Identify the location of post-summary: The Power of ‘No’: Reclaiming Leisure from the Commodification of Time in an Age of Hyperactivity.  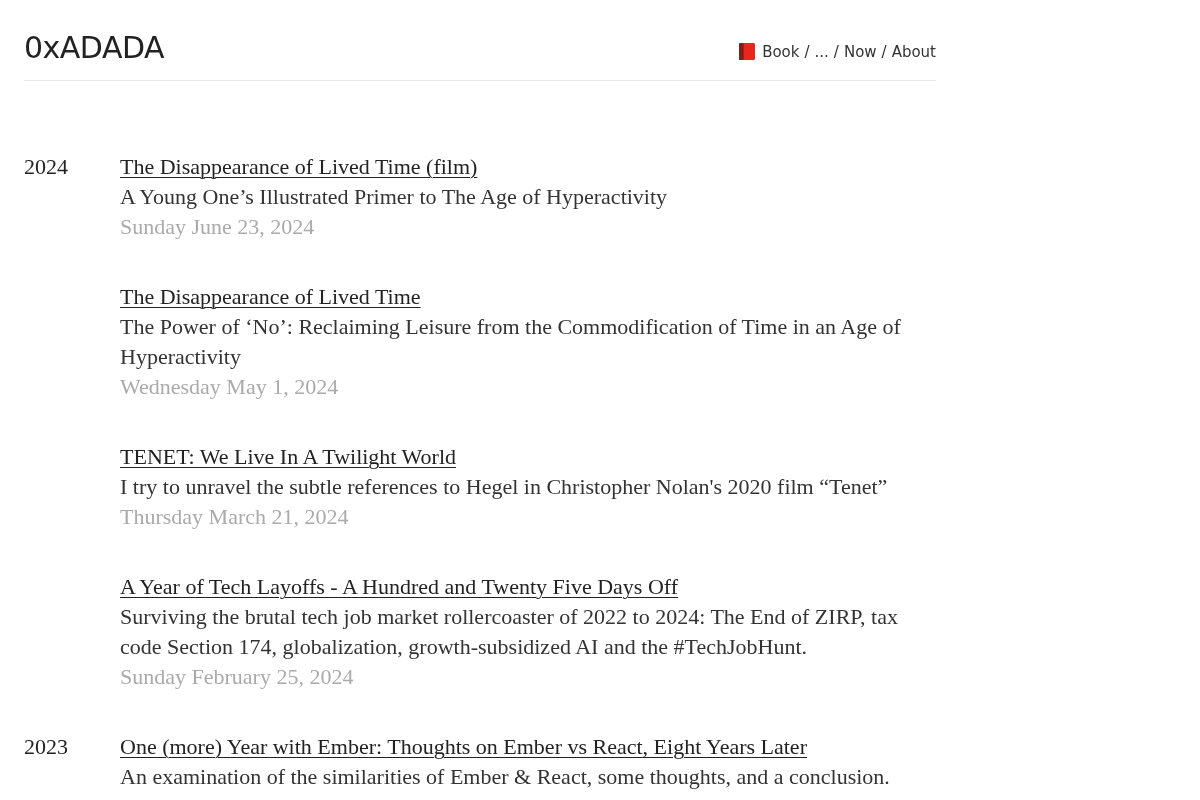
(511, 342).